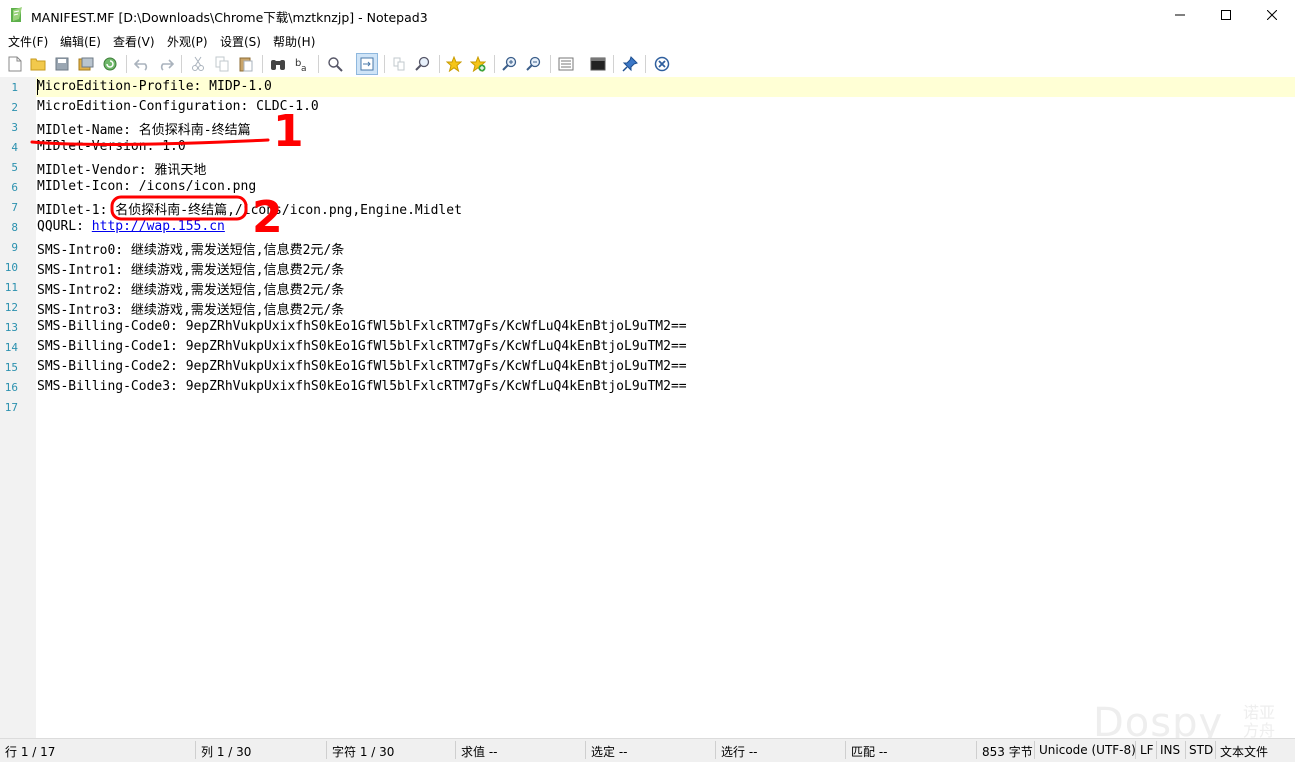  I want to click on line-content: SMS-Intro1: 继续游戏,需发送短信,信息费2元/条, so click(191, 270).